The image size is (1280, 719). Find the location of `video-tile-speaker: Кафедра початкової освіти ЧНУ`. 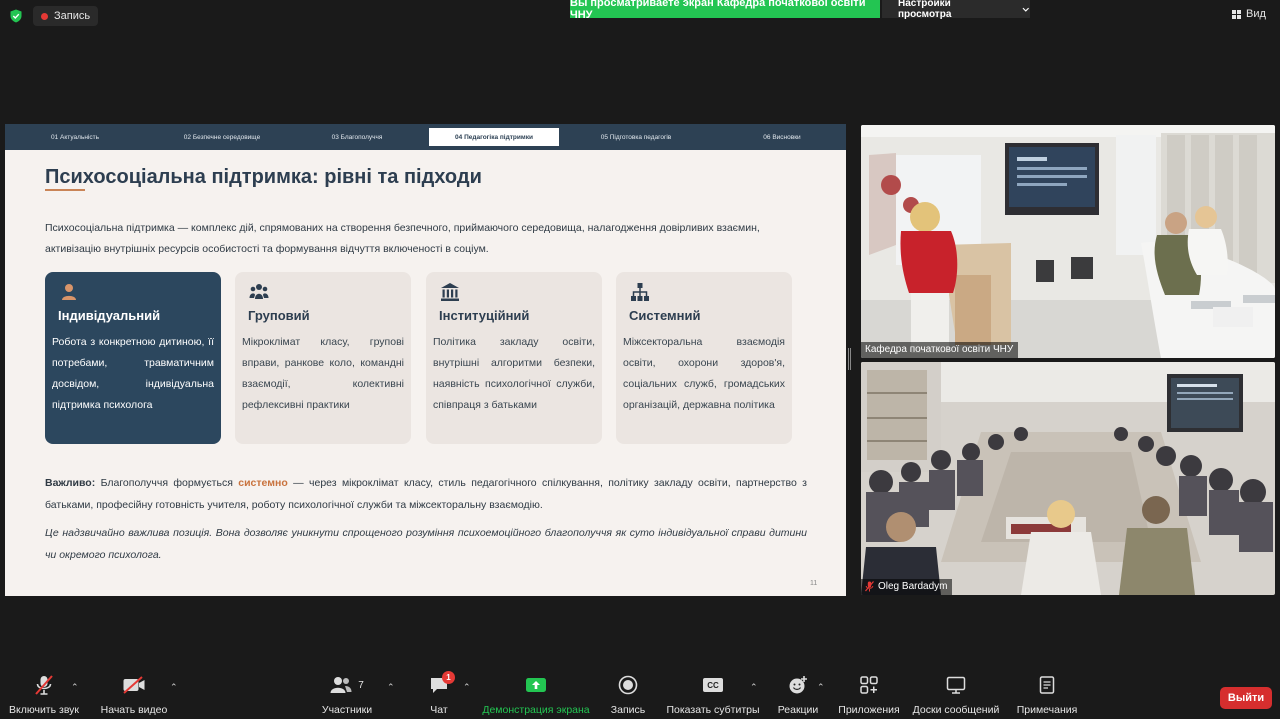

video-tile-speaker: Кафедра початкової освіти ЧНУ is located at coordinates (1068, 241).